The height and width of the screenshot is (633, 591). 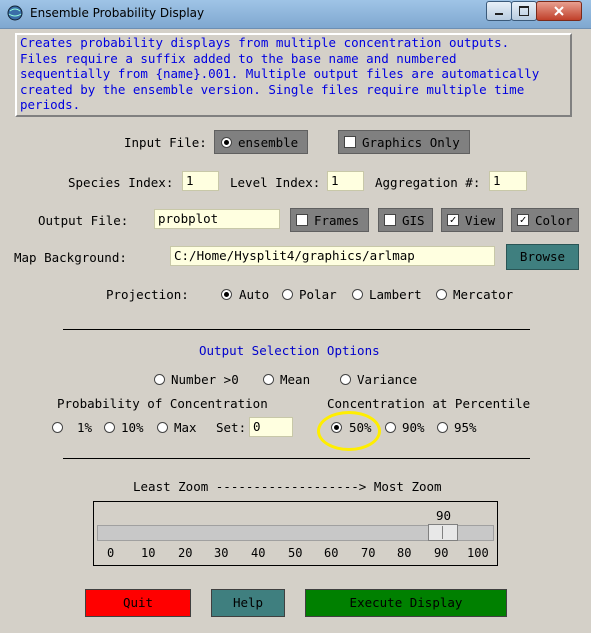 What do you see at coordinates (231, 427) in the screenshot?
I see `set-label: Set:` at bounding box center [231, 427].